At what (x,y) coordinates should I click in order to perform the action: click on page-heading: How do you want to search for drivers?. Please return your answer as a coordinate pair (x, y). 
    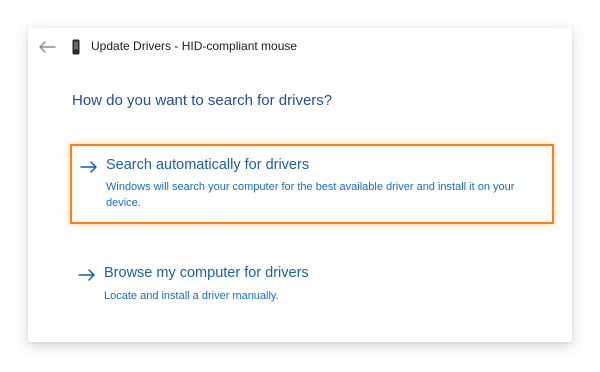
    Looking at the image, I should click on (202, 100).